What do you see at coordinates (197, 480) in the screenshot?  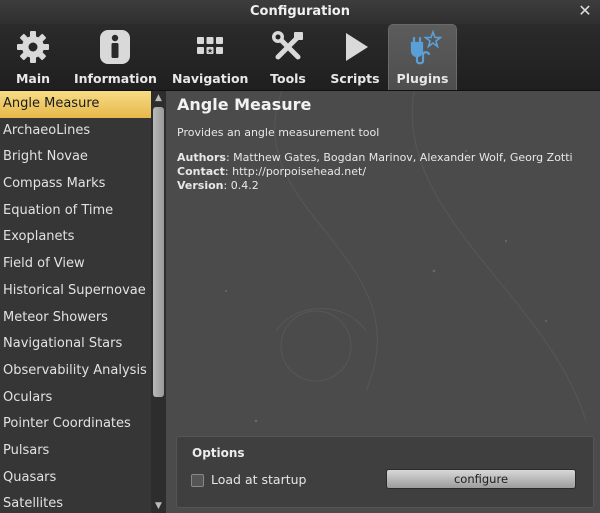 I see `load-at-startup-checkbox` at bounding box center [197, 480].